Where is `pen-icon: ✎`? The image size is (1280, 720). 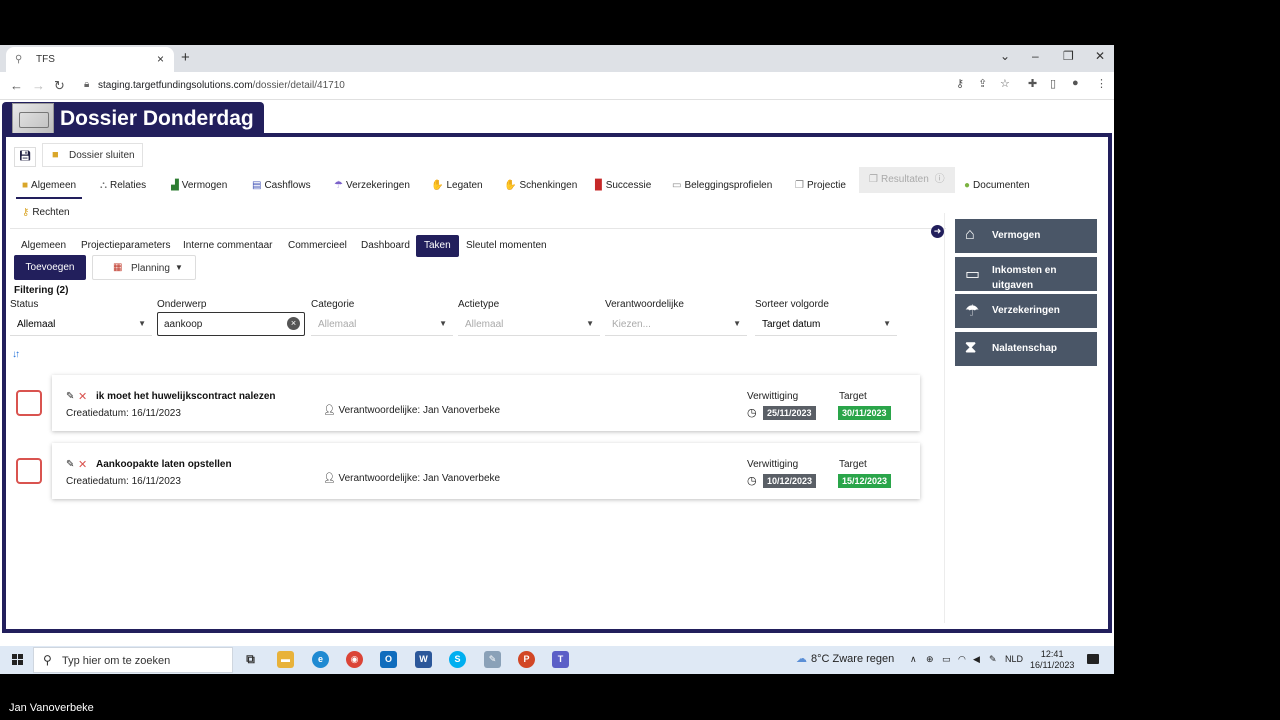
pen-icon: ✎ is located at coordinates (993, 659).